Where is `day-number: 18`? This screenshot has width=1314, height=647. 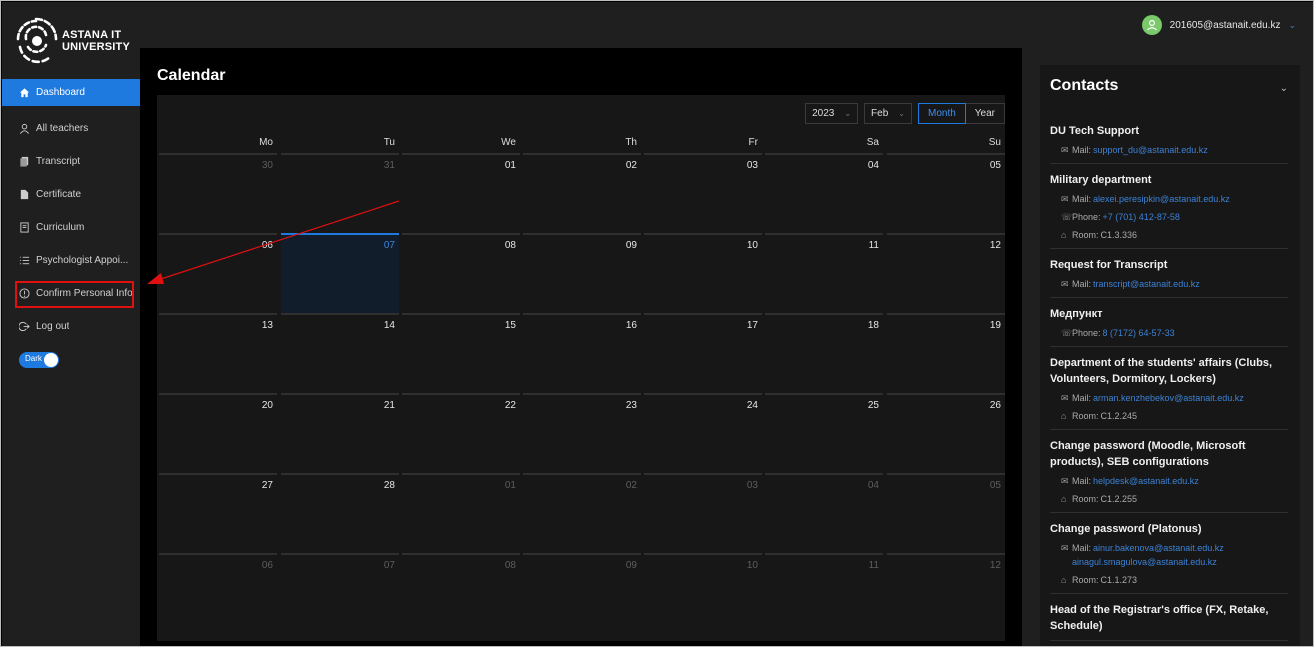
day-number: 18 is located at coordinates (873, 325).